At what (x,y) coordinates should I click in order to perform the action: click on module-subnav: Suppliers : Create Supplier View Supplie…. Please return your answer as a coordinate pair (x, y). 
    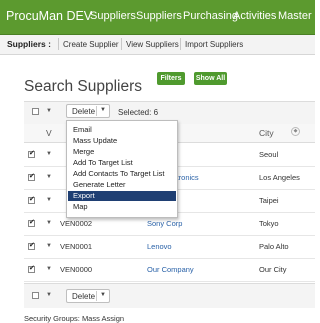
    Looking at the image, I should click on (157, 45).